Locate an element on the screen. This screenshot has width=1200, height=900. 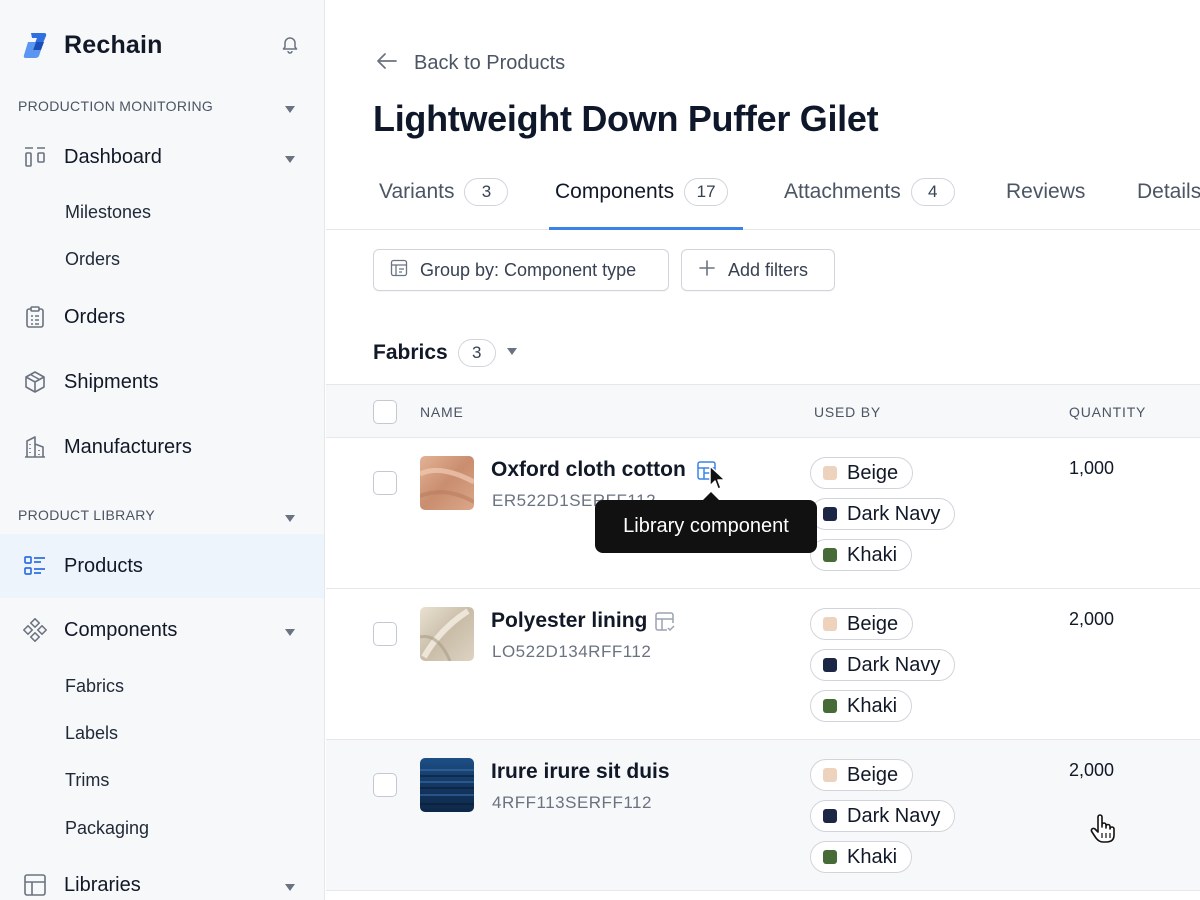
sidebar-item-libraries: Libraries is located at coordinates (162, 878).